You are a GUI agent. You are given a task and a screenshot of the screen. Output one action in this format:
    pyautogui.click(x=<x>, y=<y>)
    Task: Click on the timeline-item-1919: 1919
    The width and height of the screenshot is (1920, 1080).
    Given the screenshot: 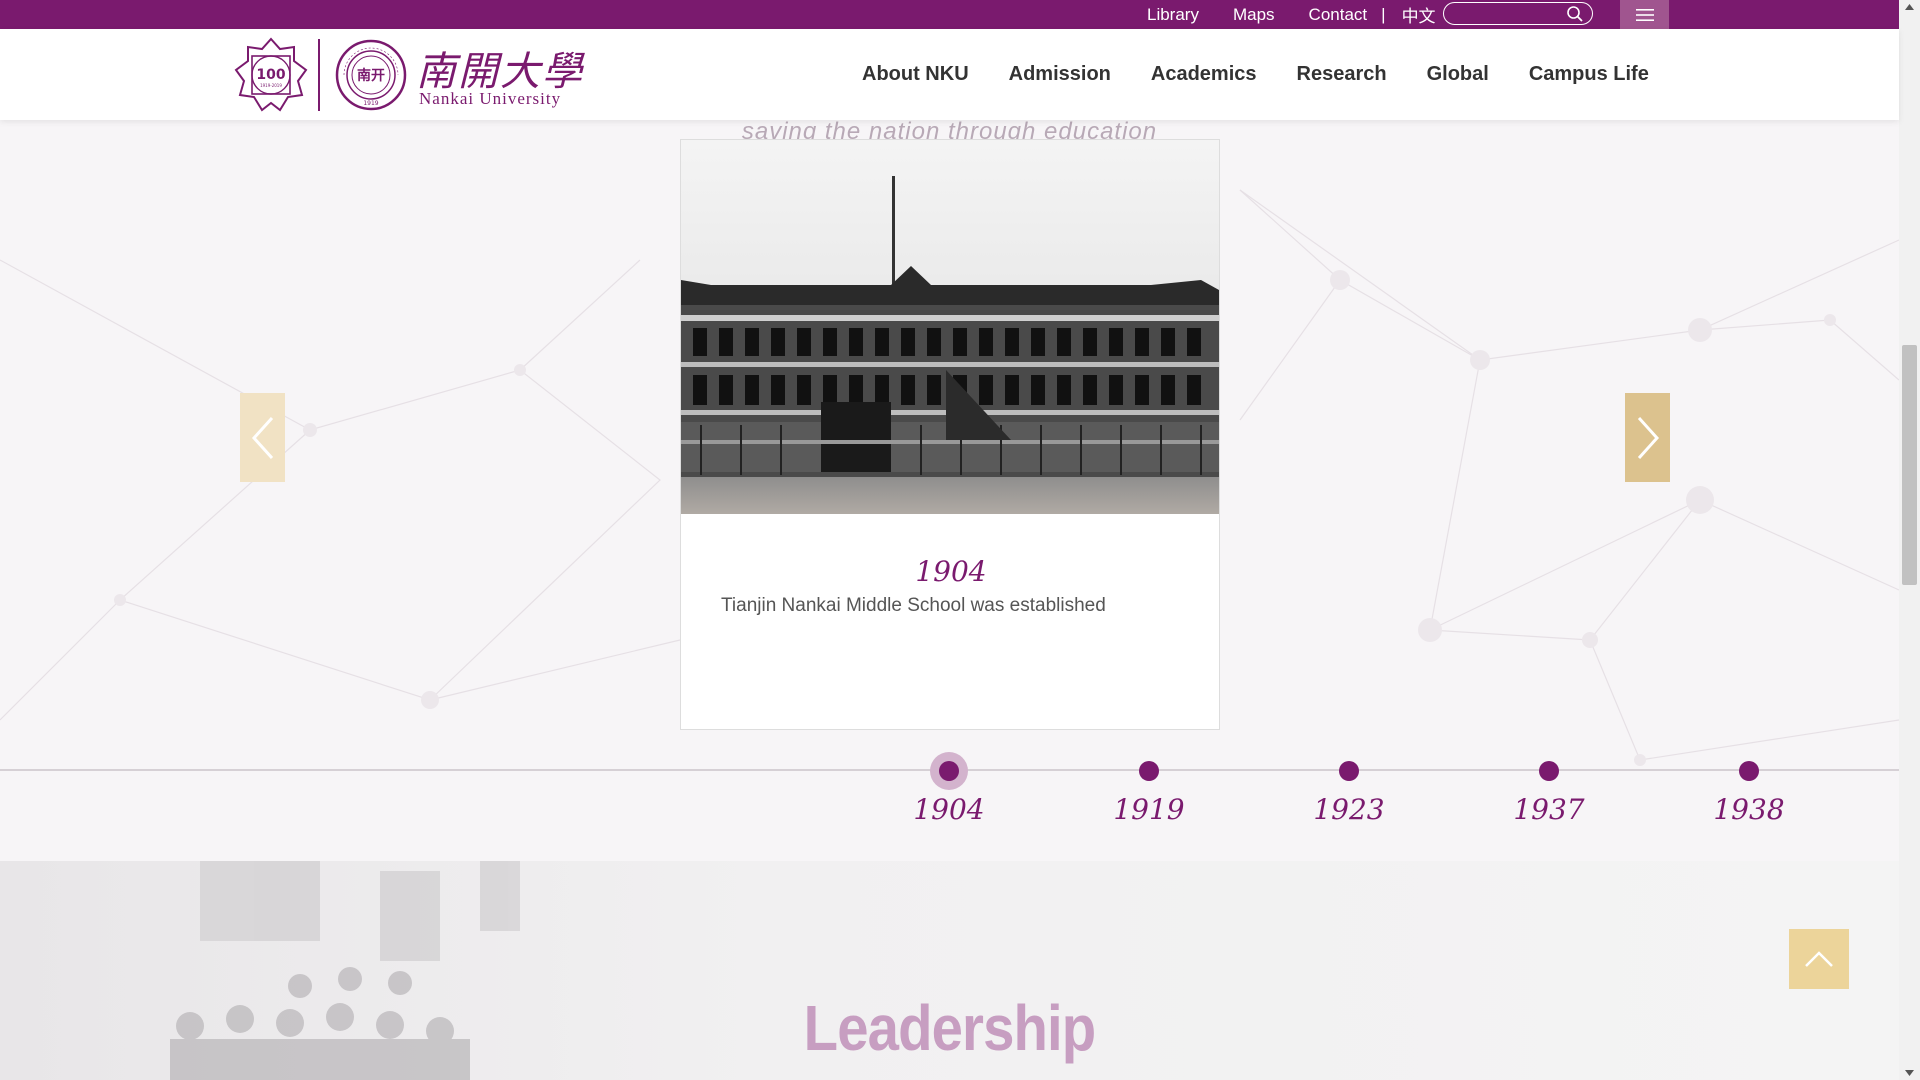 What is the action you would take?
    pyautogui.click(x=1149, y=789)
    